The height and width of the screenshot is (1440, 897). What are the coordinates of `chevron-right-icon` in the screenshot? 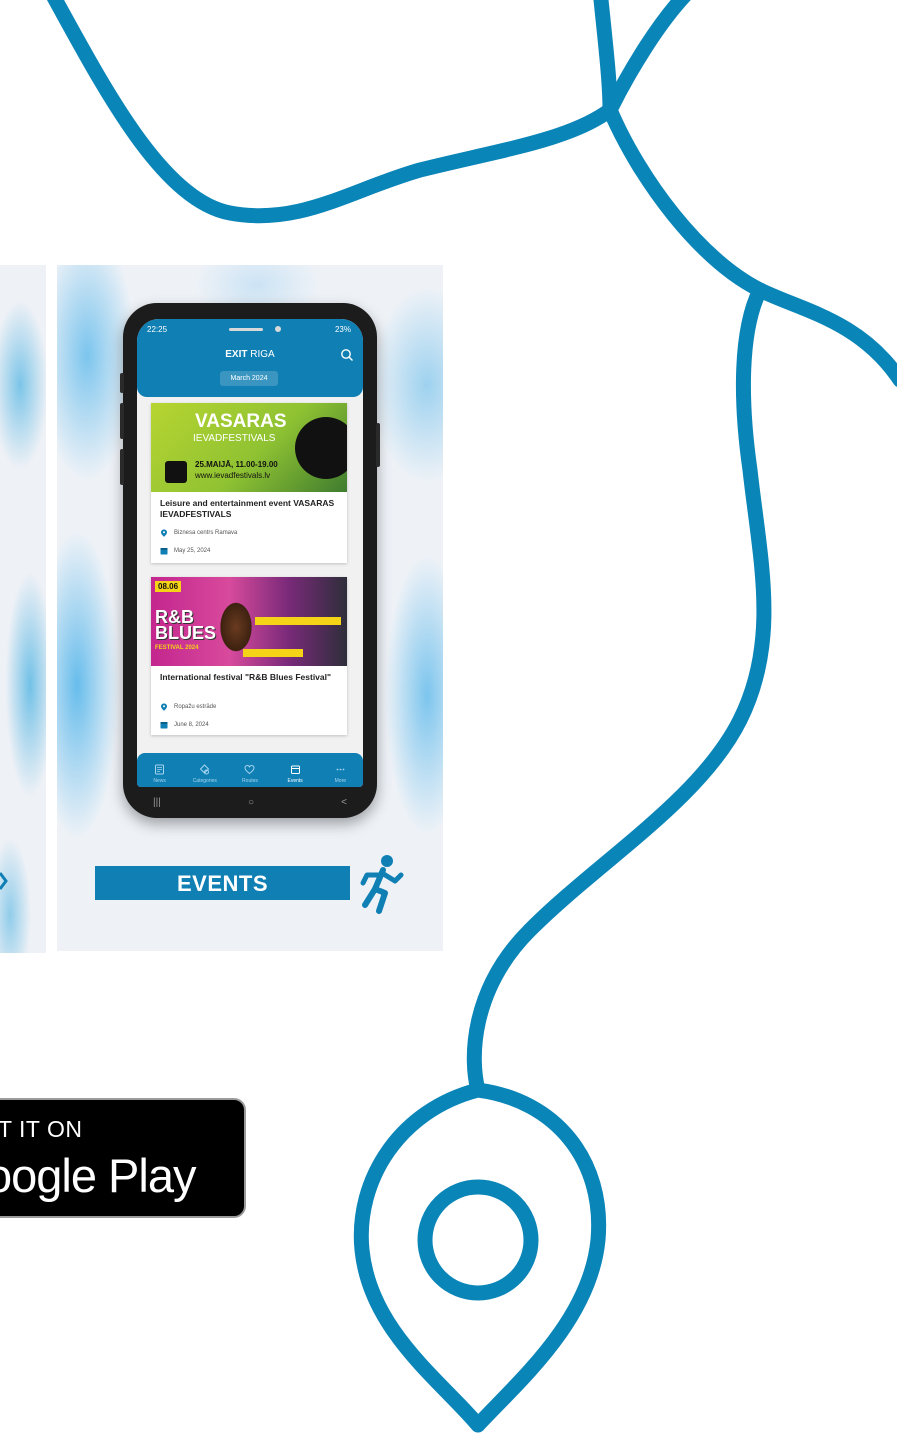 It's located at (4, 881).